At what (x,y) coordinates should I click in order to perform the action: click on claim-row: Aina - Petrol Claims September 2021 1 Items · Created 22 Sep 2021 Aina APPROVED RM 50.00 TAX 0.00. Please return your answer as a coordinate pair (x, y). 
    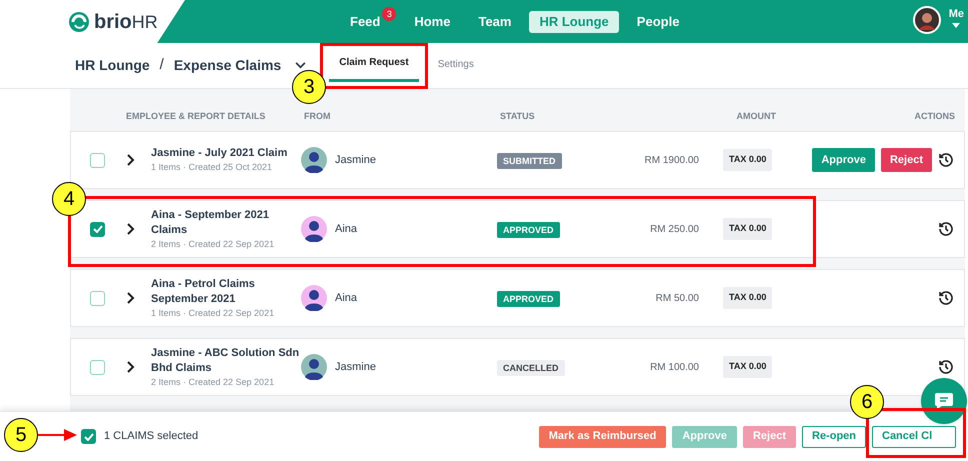
    Looking at the image, I should click on (517, 298).